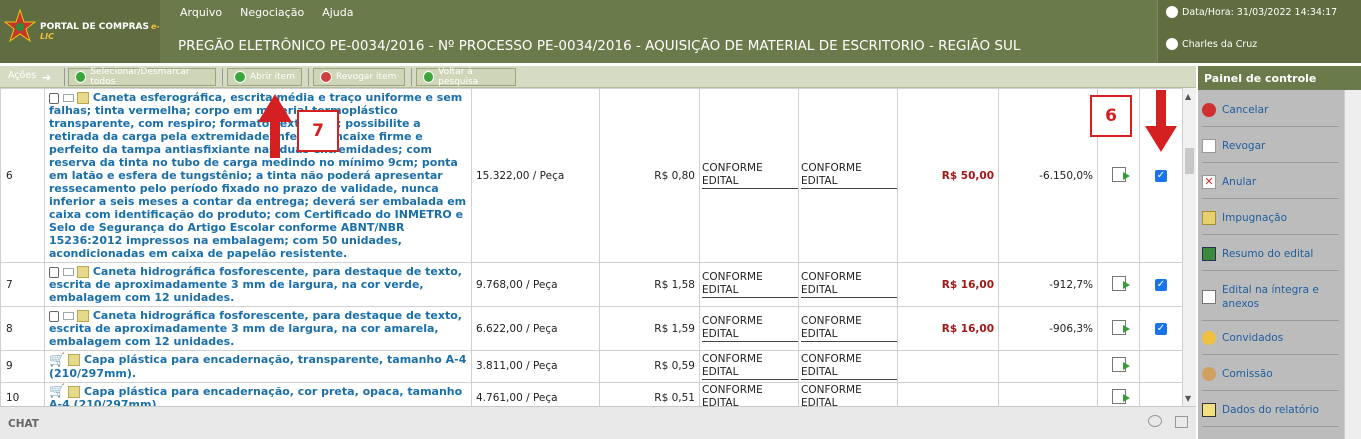 This screenshot has height=439, width=1361. Describe the element at coordinates (1270, 146) in the screenshot. I see `panel-revogar: Revogar` at that location.